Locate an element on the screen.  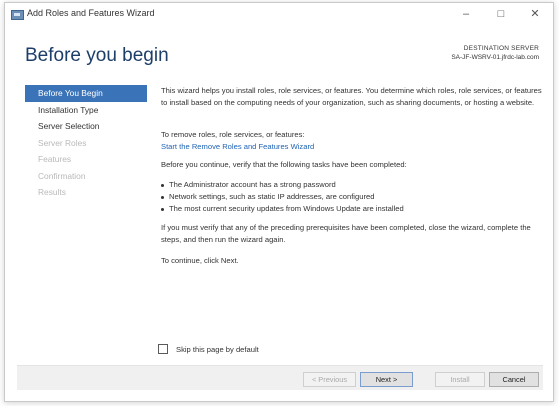
nav-item-installation-type: Installation Type is located at coordinates (86, 110).